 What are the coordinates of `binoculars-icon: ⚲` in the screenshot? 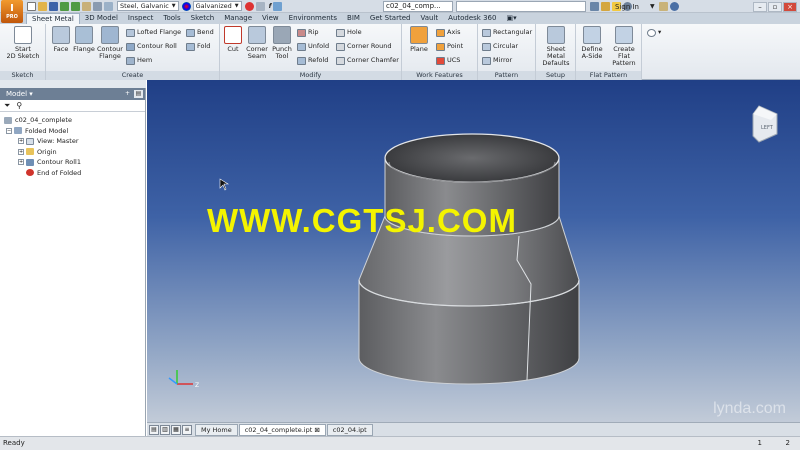 It's located at (19, 105).